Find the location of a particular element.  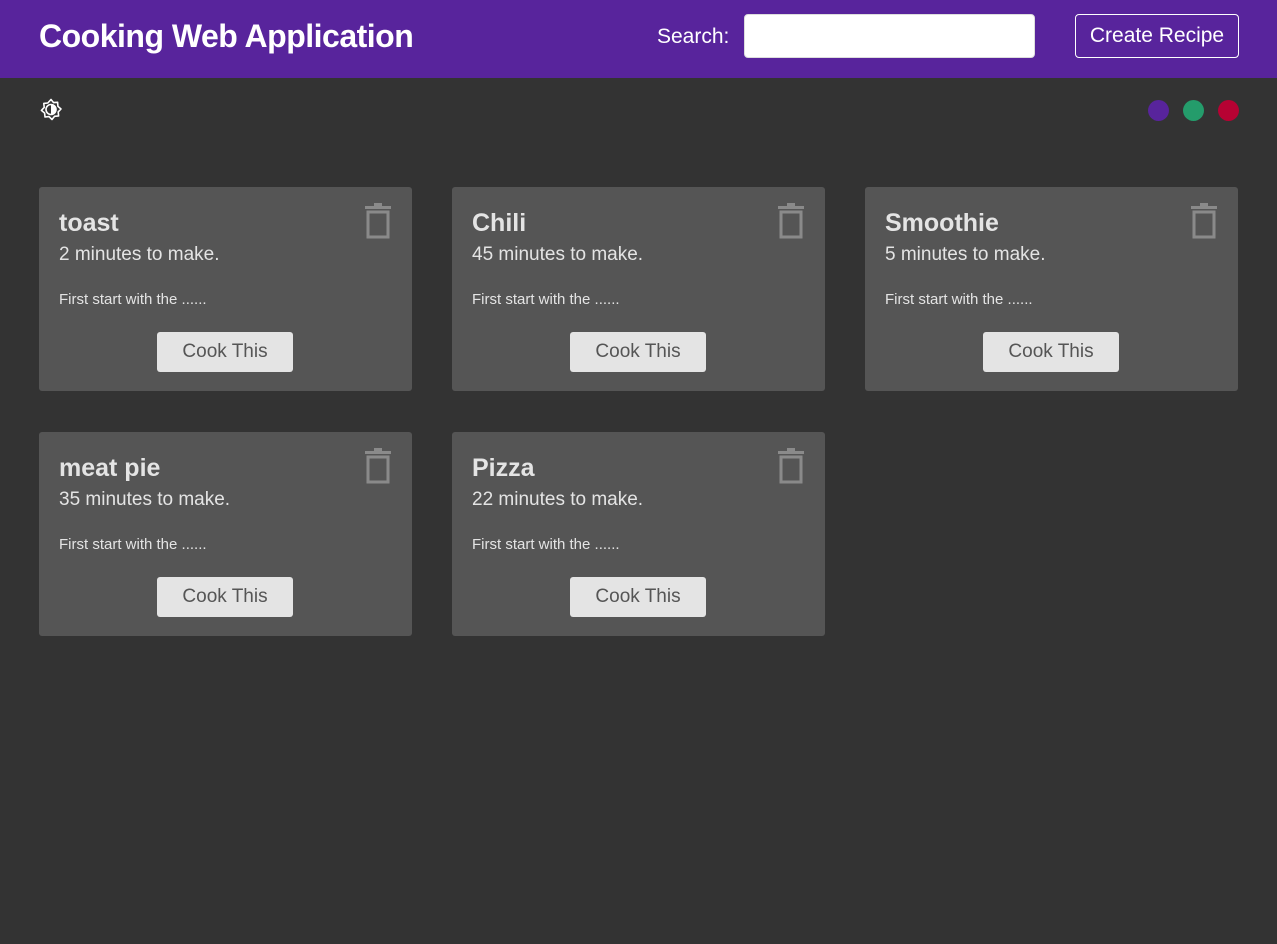

recipe-time: 35 minutes to make. is located at coordinates (145, 499).